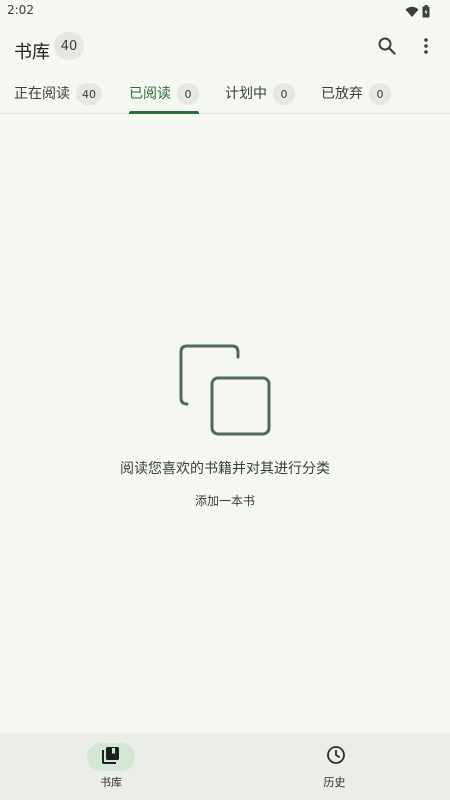 This screenshot has height=800, width=450. Describe the element at coordinates (225, 501) in the screenshot. I see `add-book-button: 添加一本书` at that location.